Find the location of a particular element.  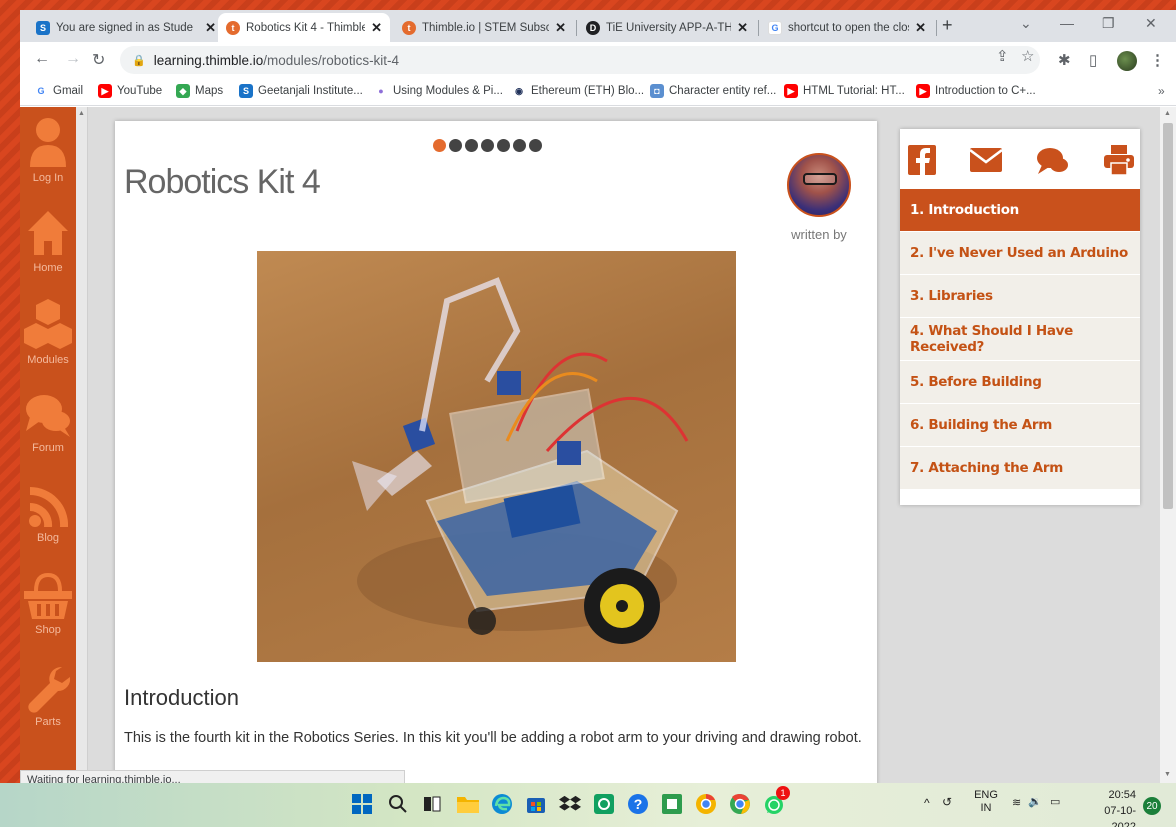

scrollbar-thumb is located at coordinates (1168, 316).